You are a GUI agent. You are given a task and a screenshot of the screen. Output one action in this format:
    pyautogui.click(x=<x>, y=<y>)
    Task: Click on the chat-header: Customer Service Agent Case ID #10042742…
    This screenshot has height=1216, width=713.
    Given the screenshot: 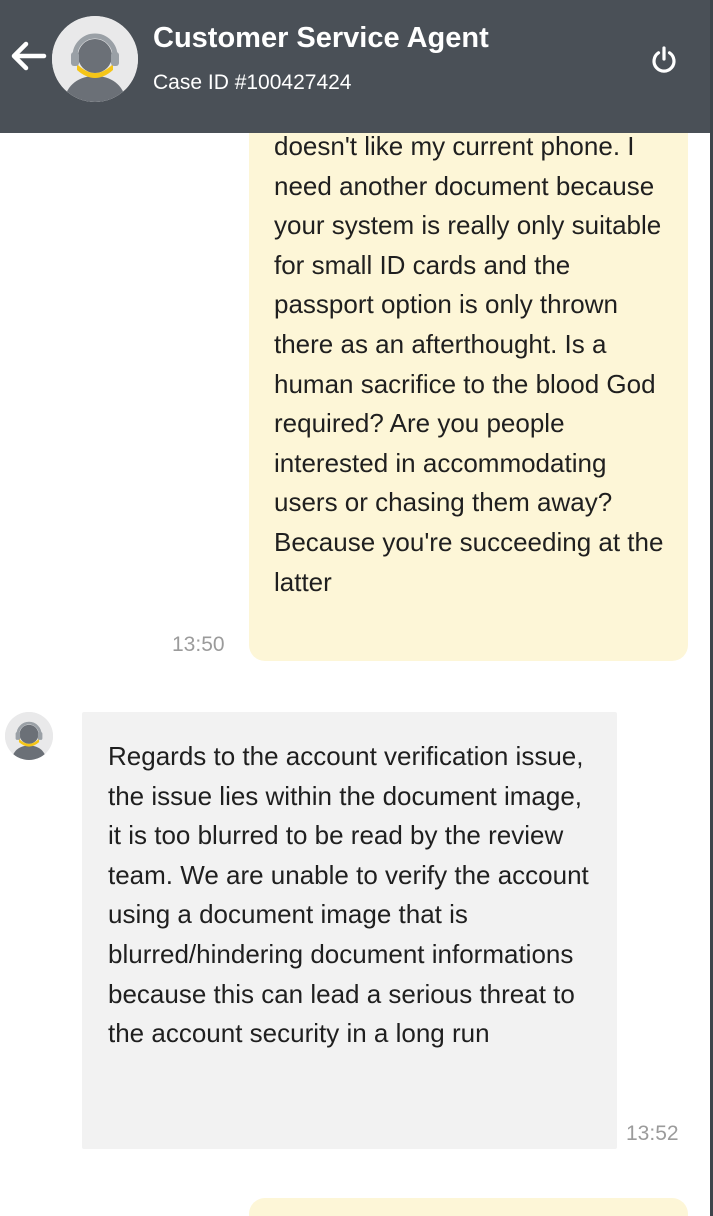 What is the action you would take?
    pyautogui.click(x=356, y=66)
    